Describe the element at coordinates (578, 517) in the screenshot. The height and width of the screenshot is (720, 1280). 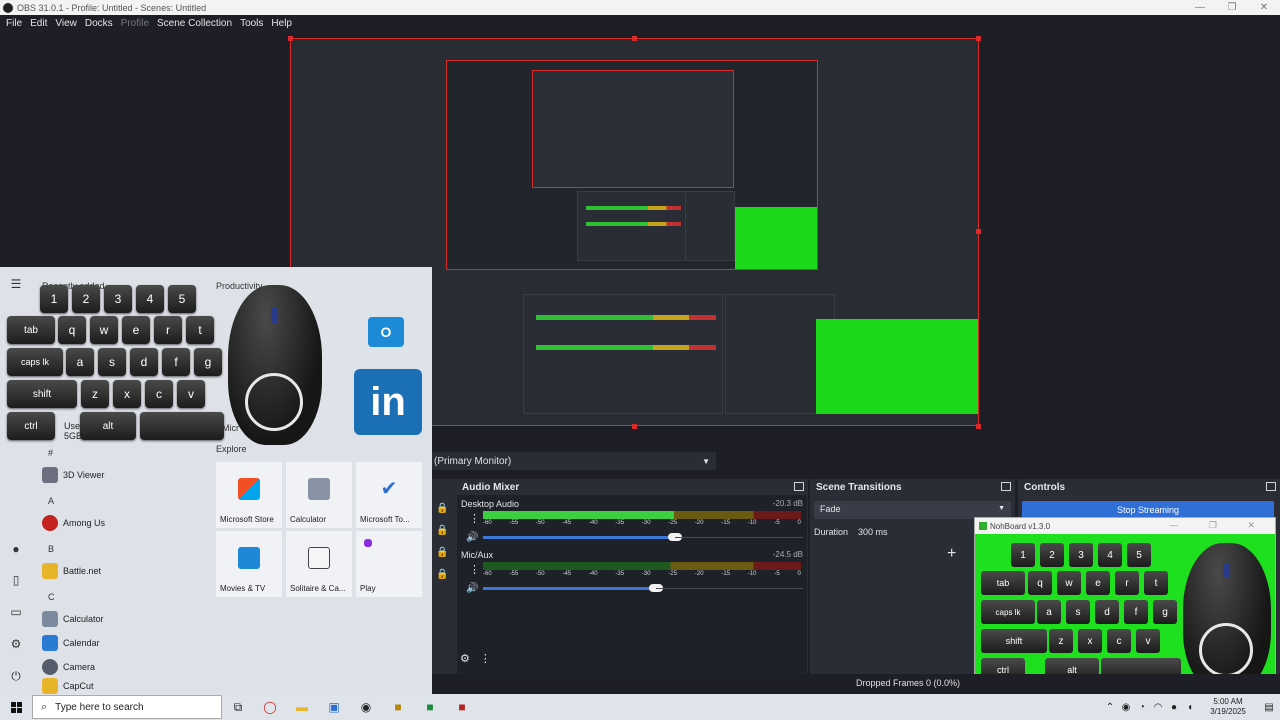
I see `meter-level` at that location.